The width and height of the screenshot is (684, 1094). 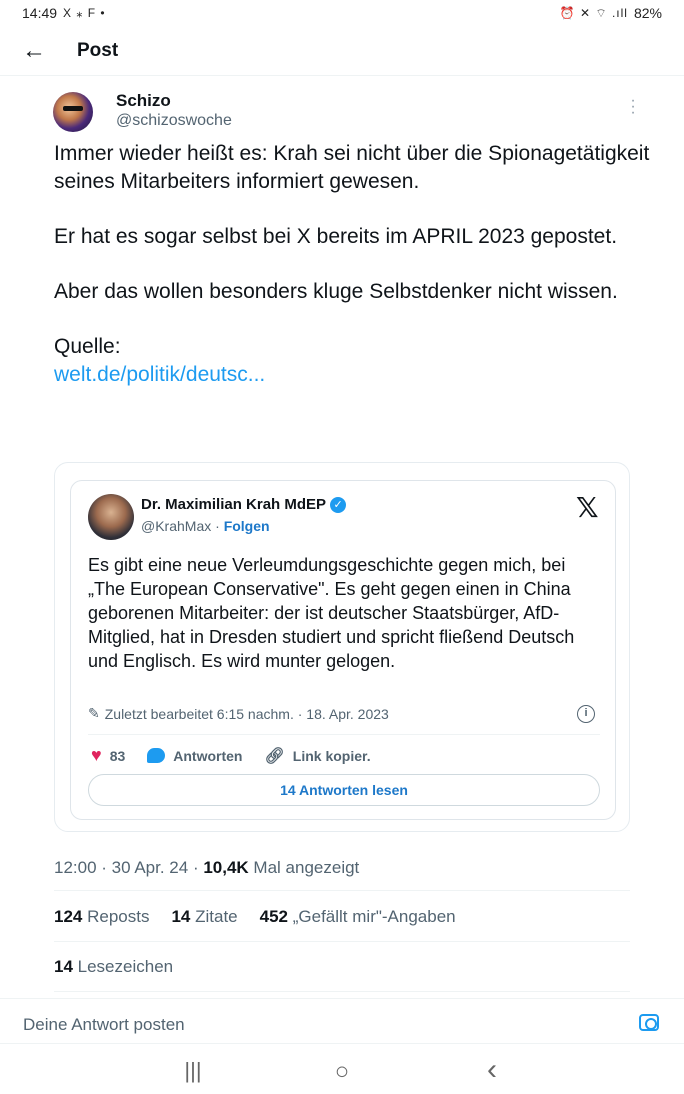 I want to click on page-title: Post, so click(x=98, y=50).